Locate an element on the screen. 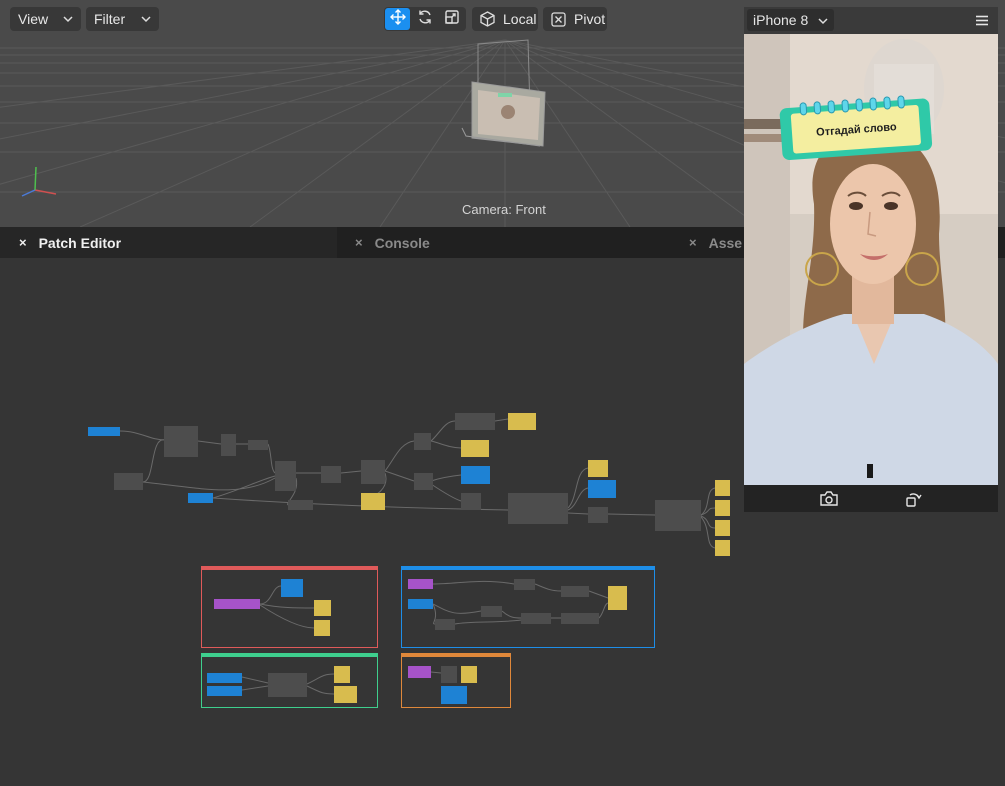 The image size is (1005, 786). move-icon is located at coordinates (397, 19).